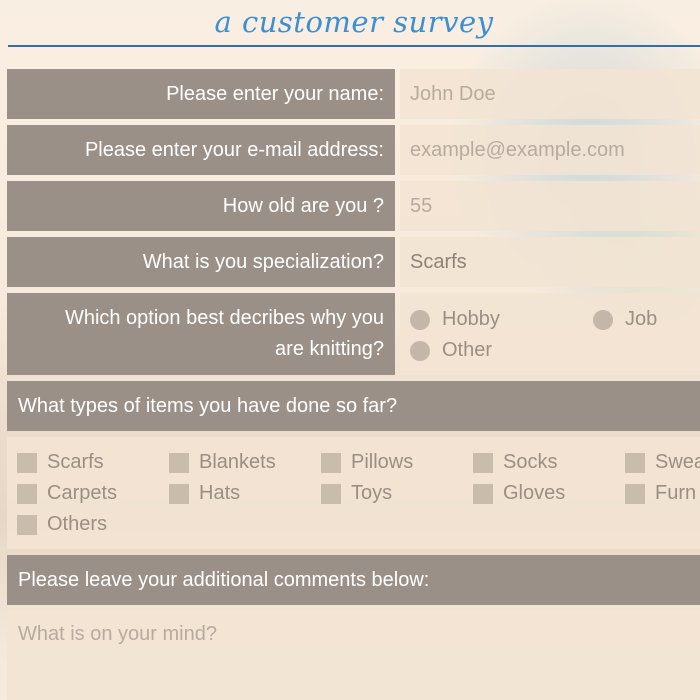  Describe the element at coordinates (201, 150) in the screenshot. I see `email-label: Please enter your e-mail address:` at that location.